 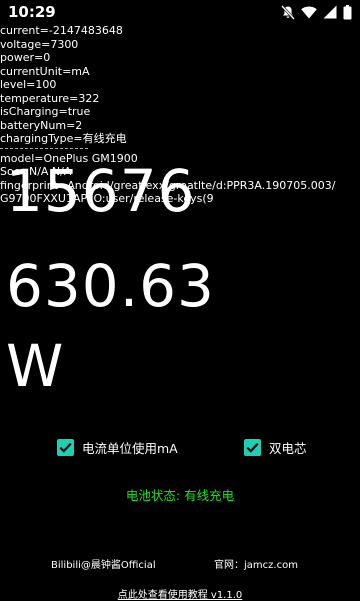 I want to click on info-level: level=100, so click(x=28, y=84).